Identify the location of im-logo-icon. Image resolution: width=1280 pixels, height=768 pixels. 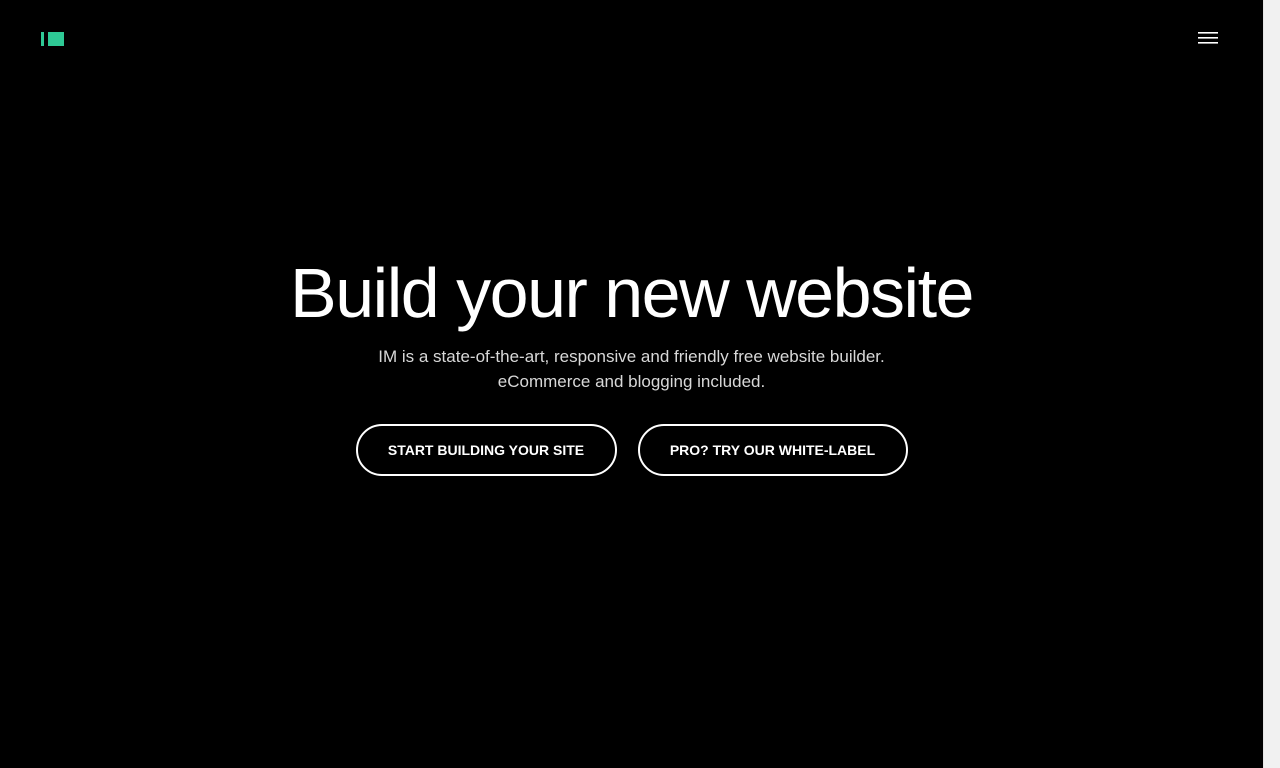
(52, 39).